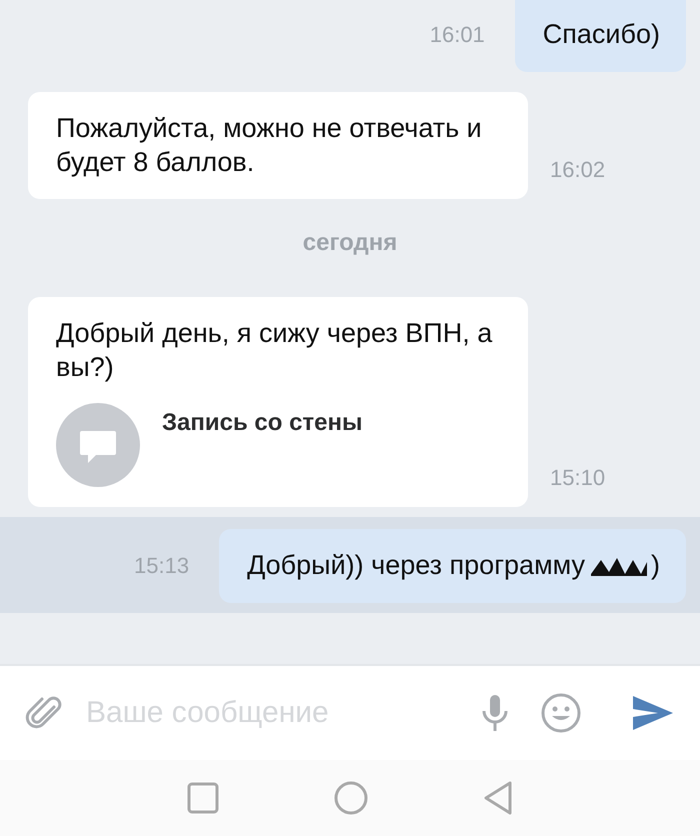 The height and width of the screenshot is (836, 700). I want to click on message-text: ), so click(655, 565).